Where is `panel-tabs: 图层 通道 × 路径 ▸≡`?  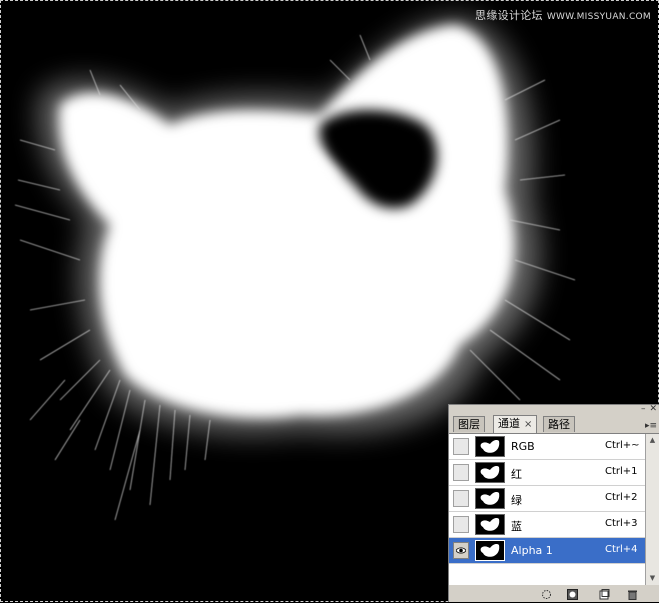 panel-tabs: 图层 通道 × 路径 ▸≡ is located at coordinates (554, 423).